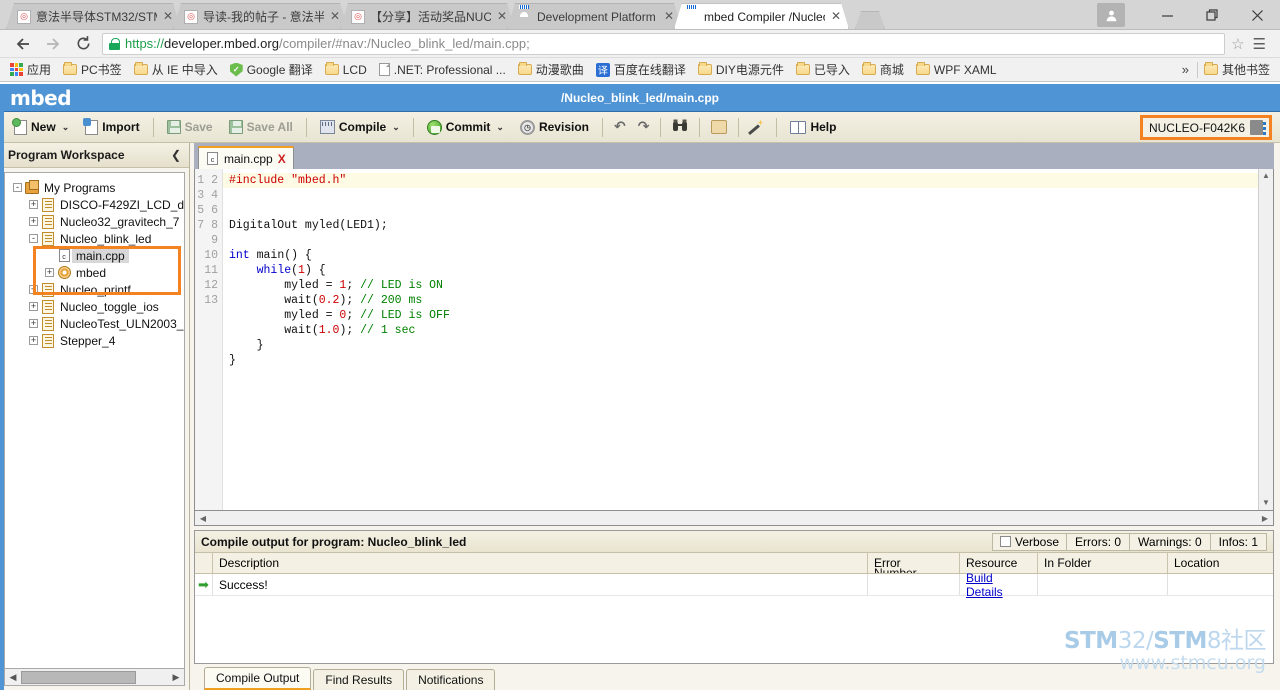 The image size is (1280, 690). I want to click on minimize-button, so click(1167, 15).